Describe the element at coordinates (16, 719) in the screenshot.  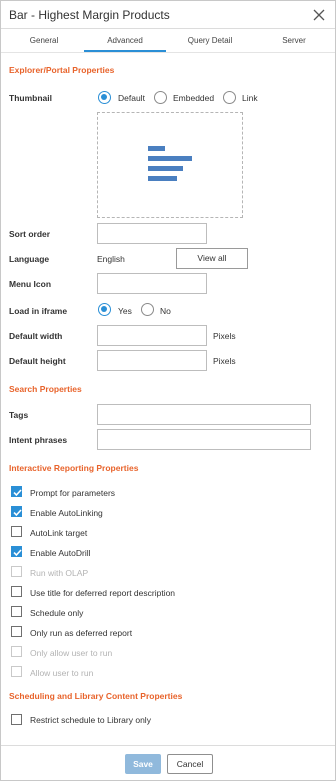
I see `restrict-schedule-library-checkbox` at that location.